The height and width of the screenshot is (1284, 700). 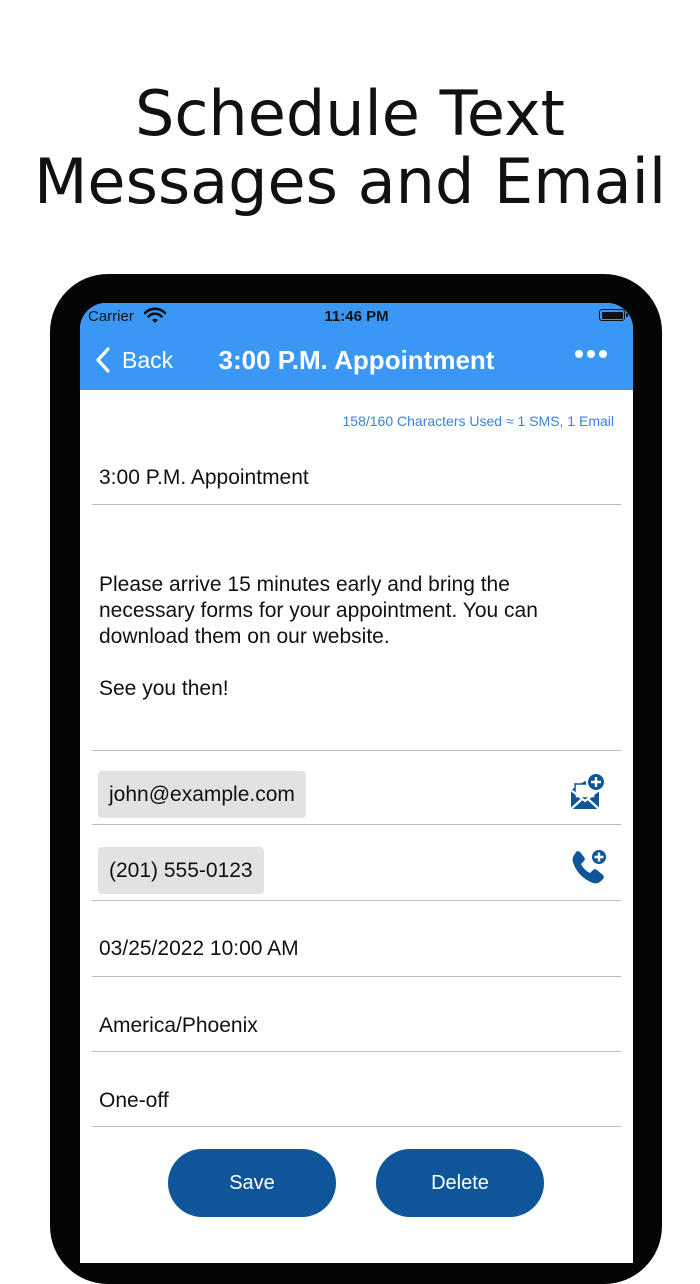 I want to click on subject-field: 3:00 P.M. Appointment, so click(x=356, y=476).